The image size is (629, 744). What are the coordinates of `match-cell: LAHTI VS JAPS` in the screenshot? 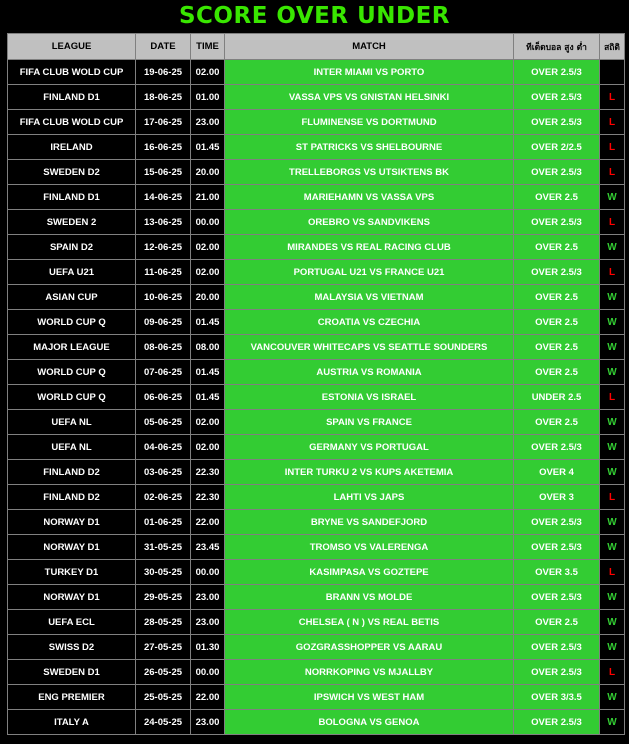 It's located at (369, 497).